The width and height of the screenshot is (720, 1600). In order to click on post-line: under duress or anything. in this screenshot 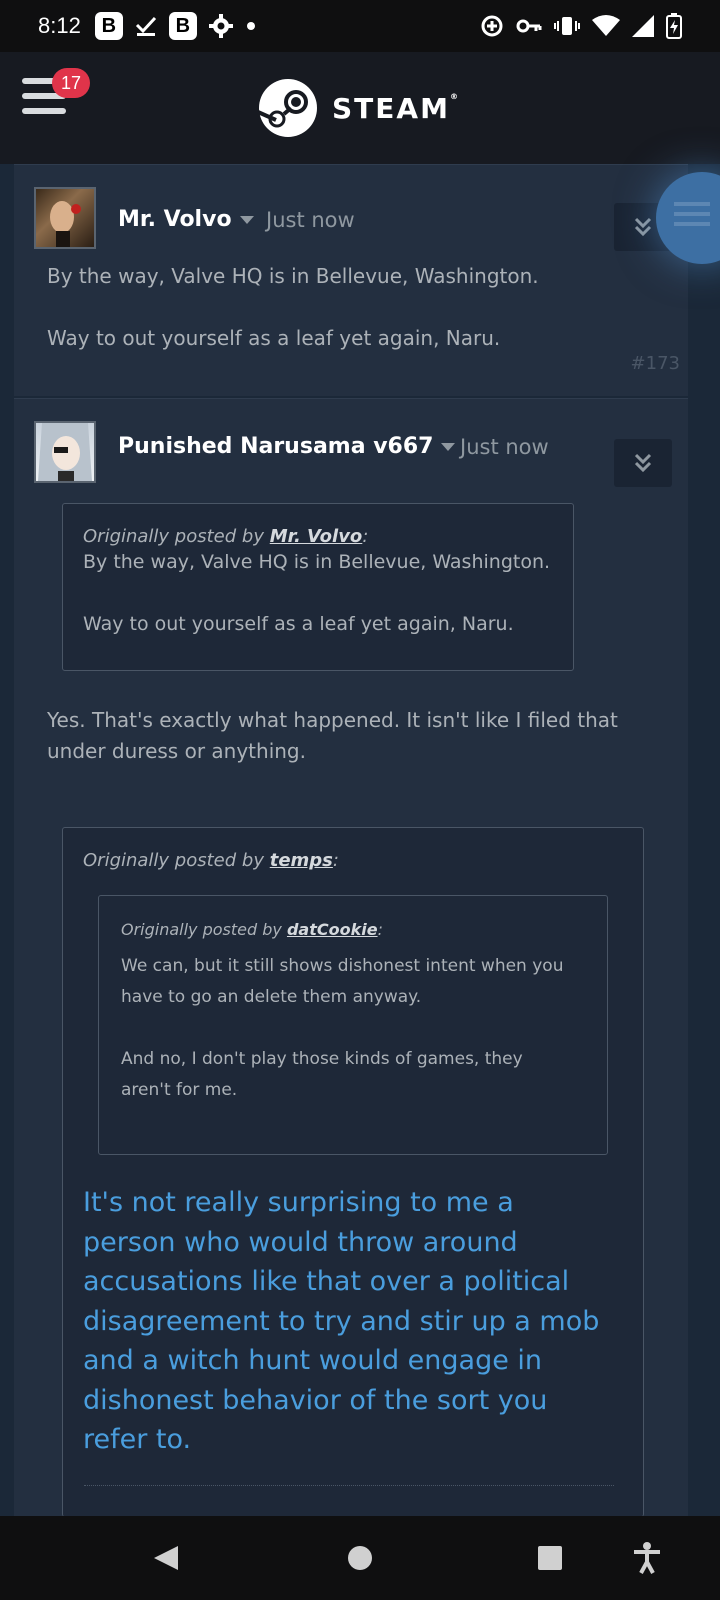, I will do `click(176, 751)`.